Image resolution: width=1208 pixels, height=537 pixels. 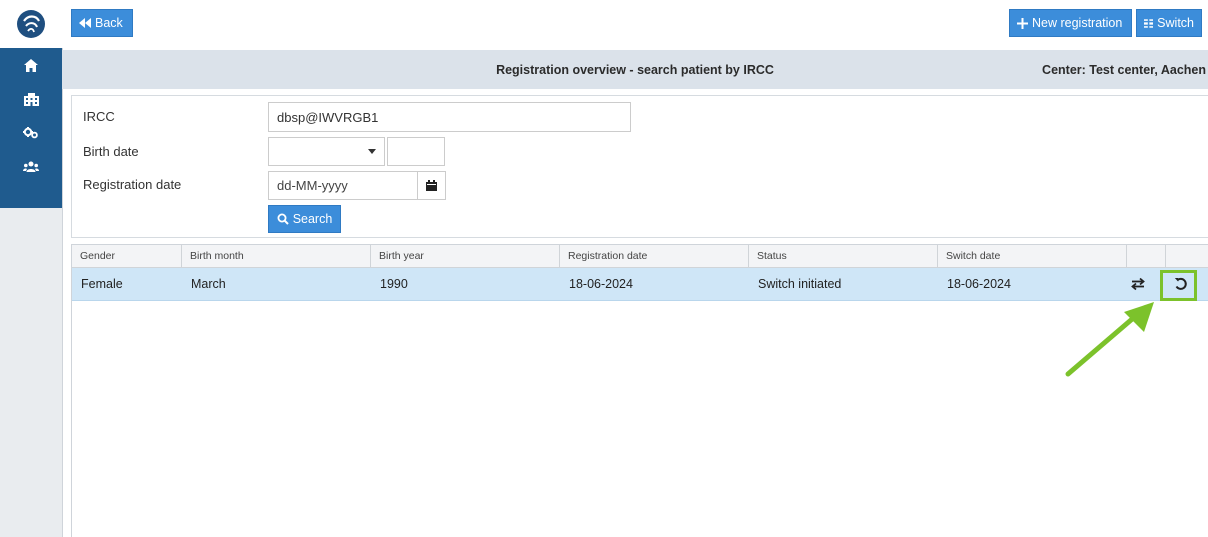 I want to click on backward-icon, so click(x=85, y=23).